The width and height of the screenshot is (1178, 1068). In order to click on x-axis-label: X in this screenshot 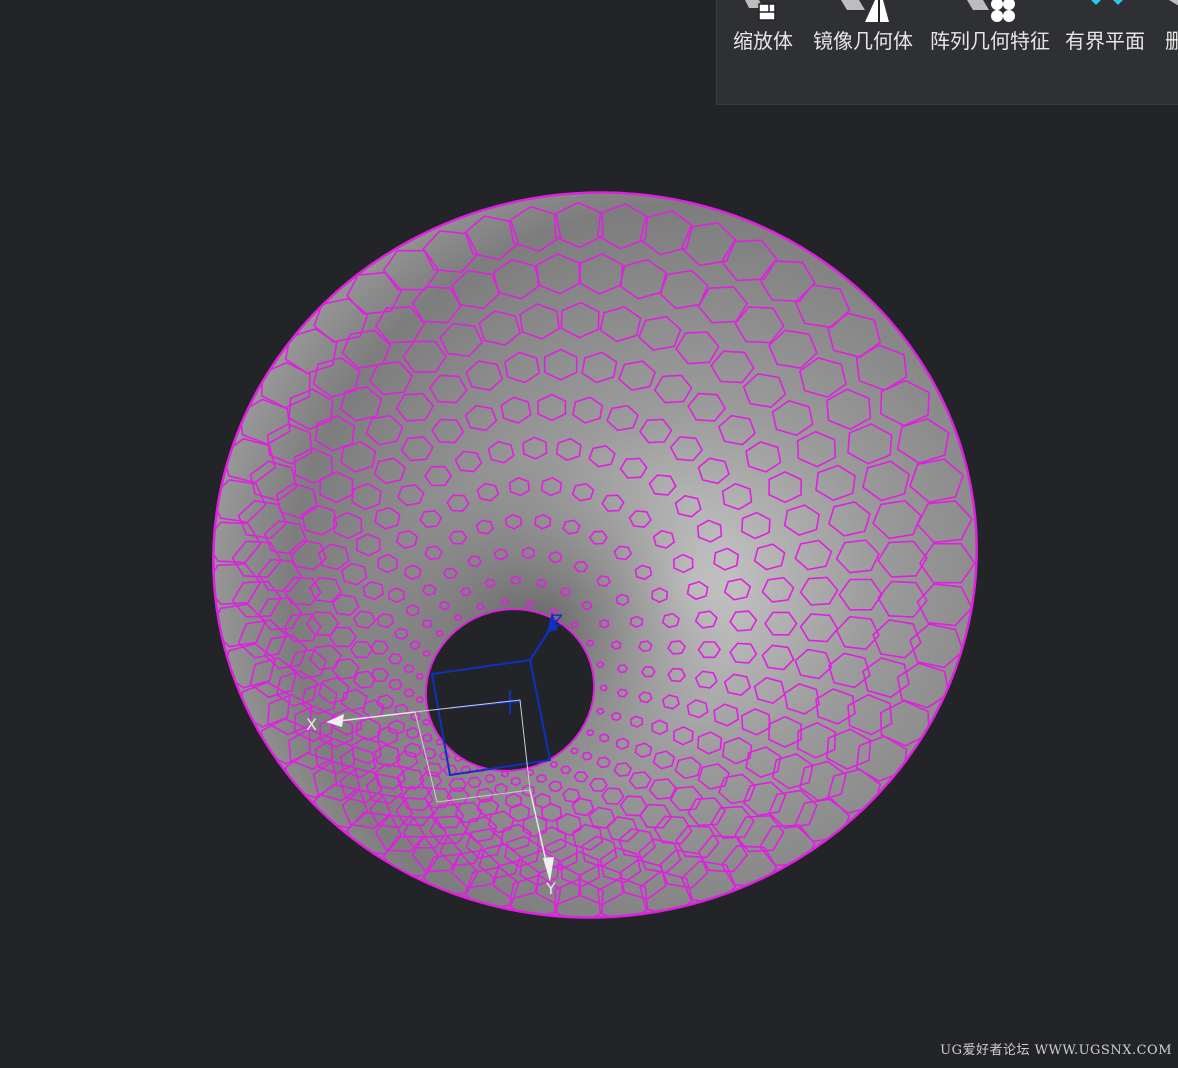, I will do `click(311, 724)`.